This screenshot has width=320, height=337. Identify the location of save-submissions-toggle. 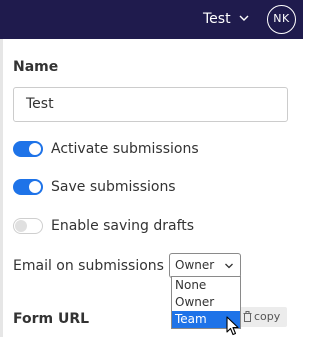
(28, 187).